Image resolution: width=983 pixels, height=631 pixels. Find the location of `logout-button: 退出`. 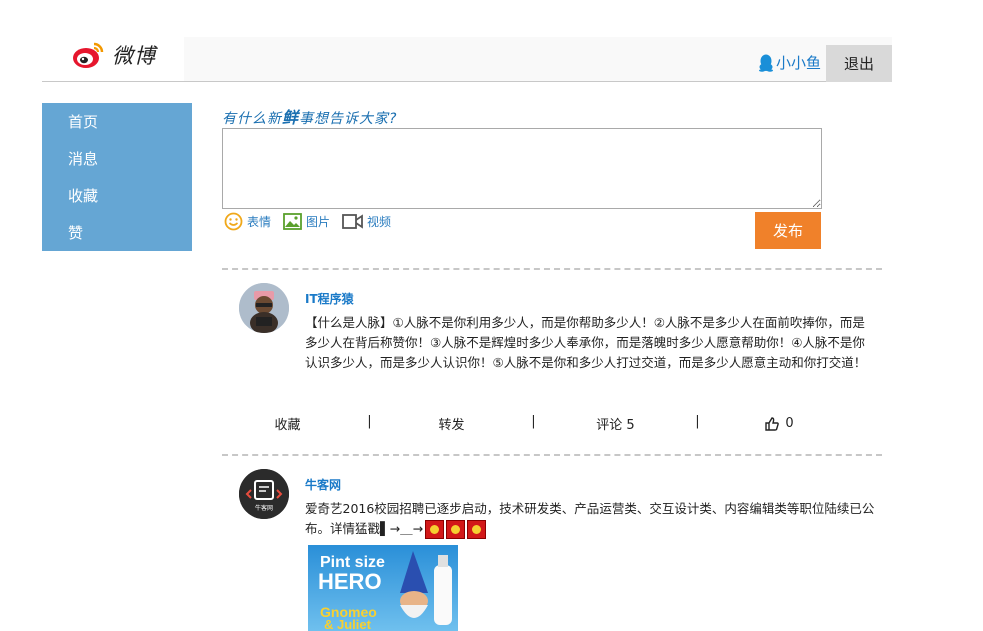

logout-button: 退出 is located at coordinates (859, 63).